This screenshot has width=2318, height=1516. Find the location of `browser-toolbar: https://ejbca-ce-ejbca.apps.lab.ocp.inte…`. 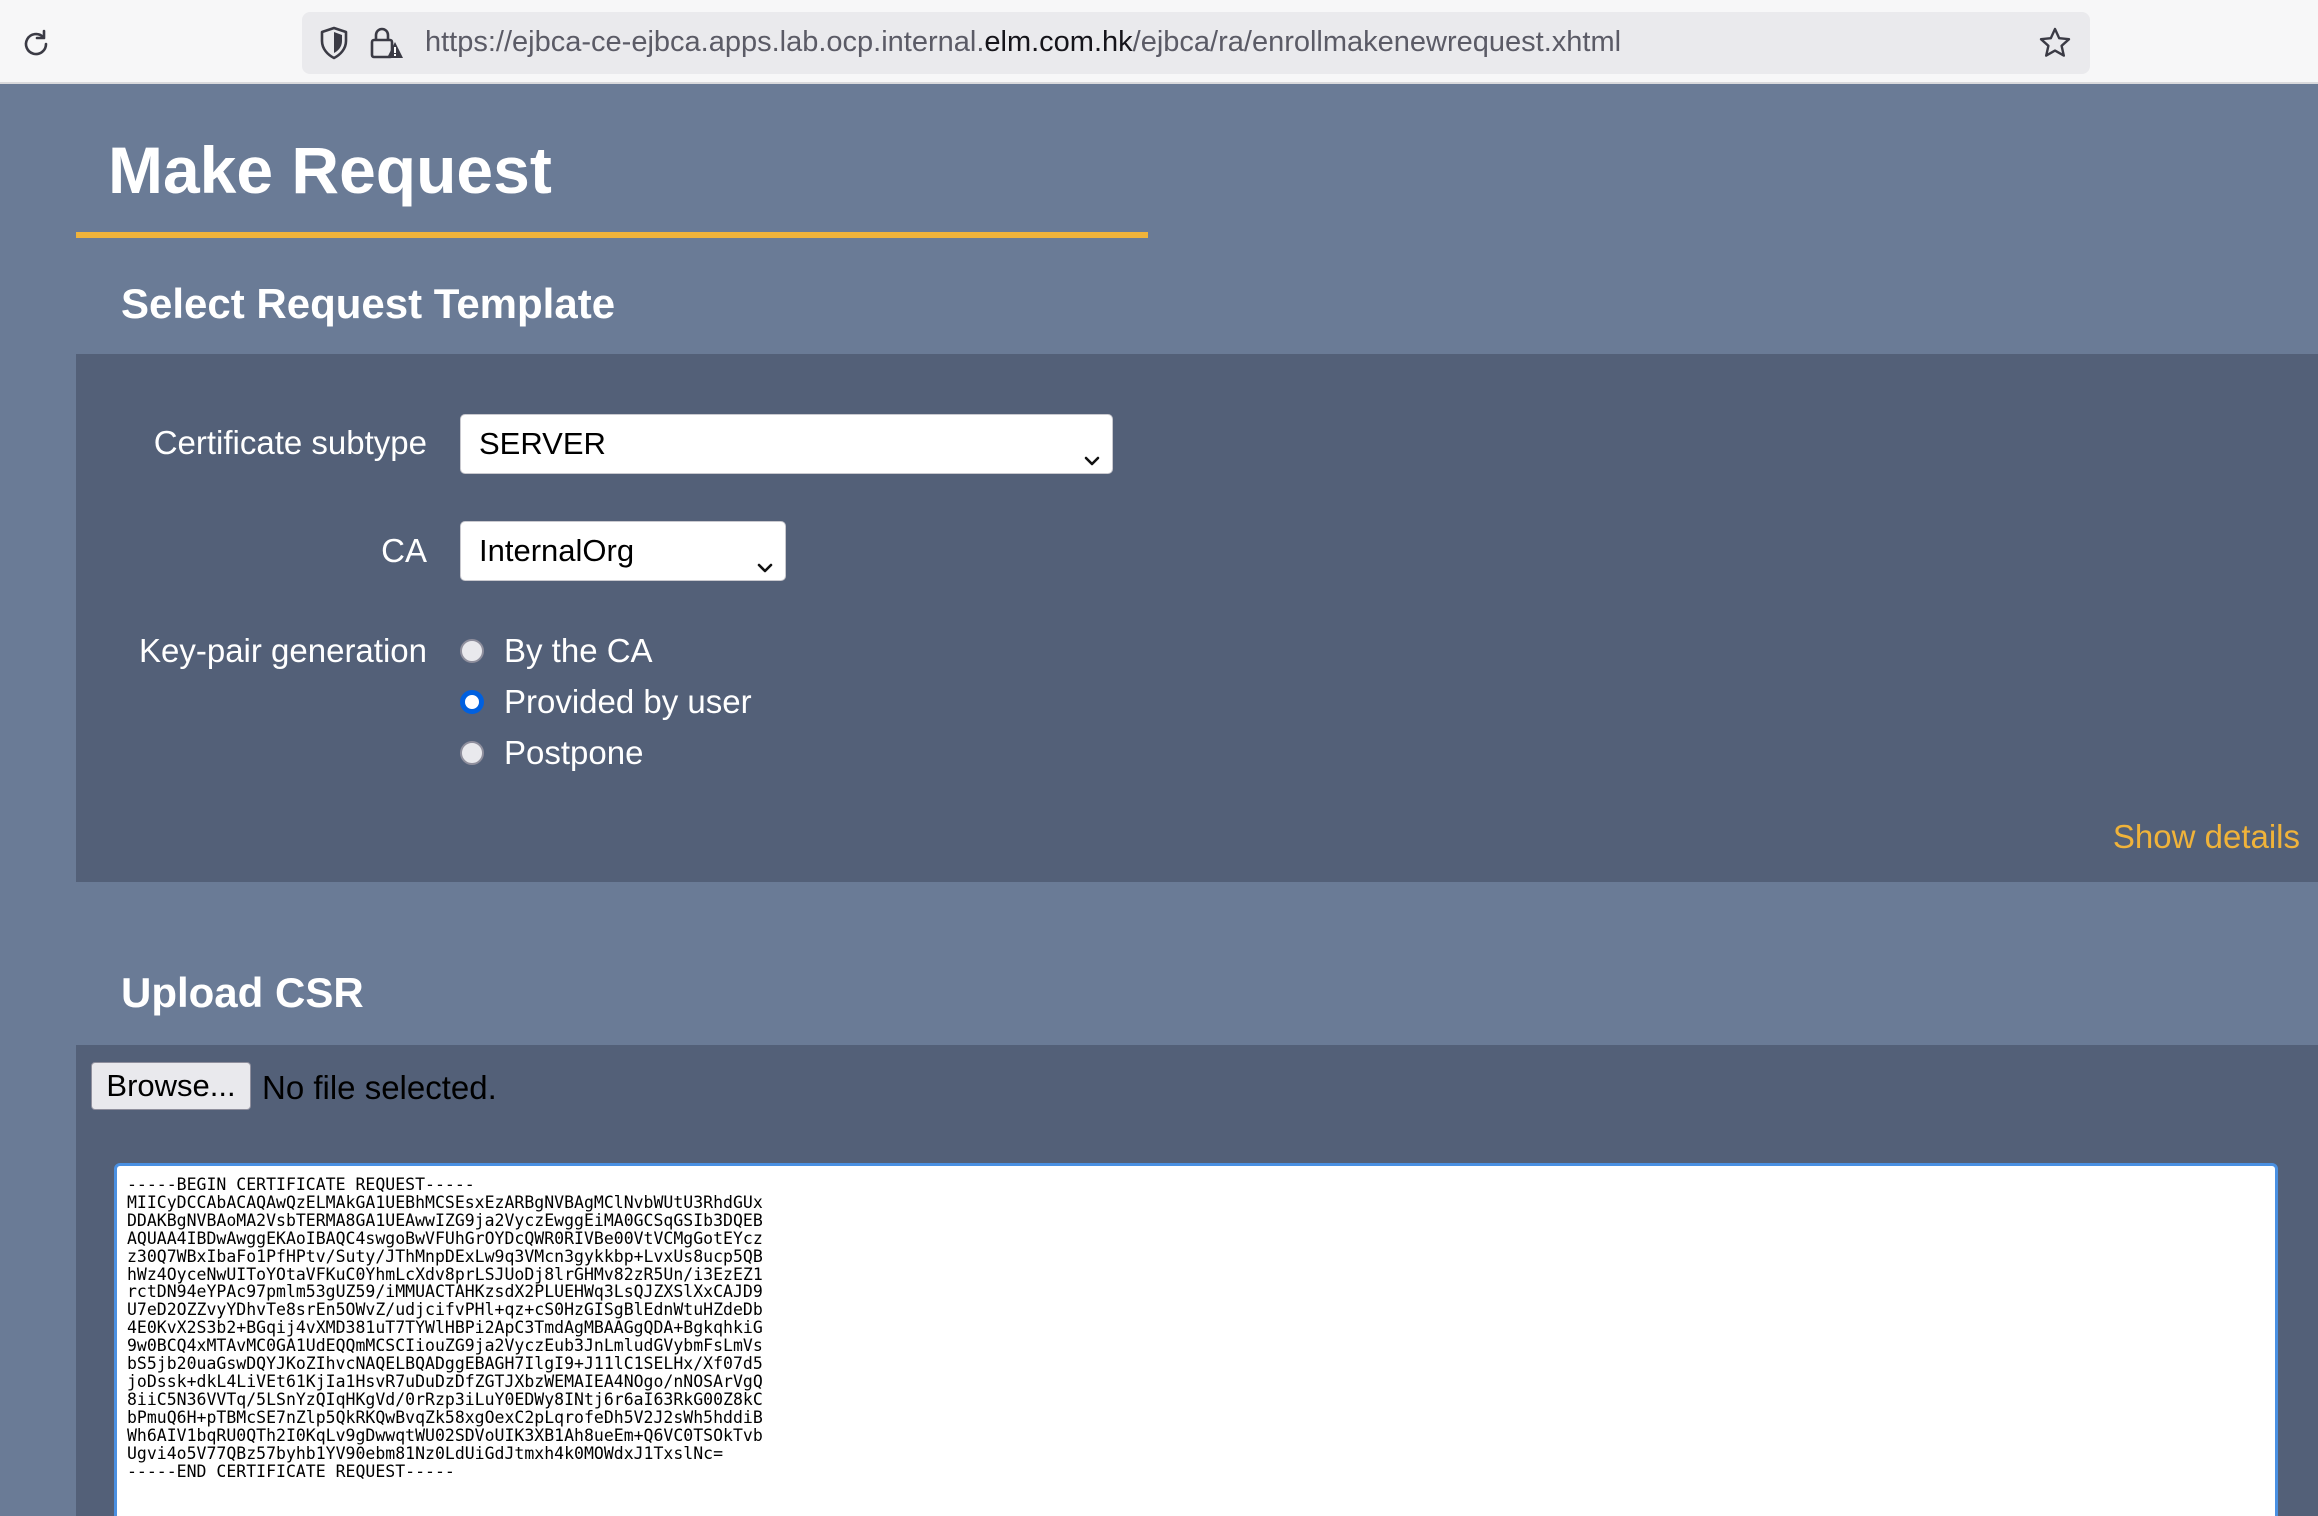

browser-toolbar: https://ejbca-ce-ejbca.apps.lab.ocp.inte… is located at coordinates (1159, 42).